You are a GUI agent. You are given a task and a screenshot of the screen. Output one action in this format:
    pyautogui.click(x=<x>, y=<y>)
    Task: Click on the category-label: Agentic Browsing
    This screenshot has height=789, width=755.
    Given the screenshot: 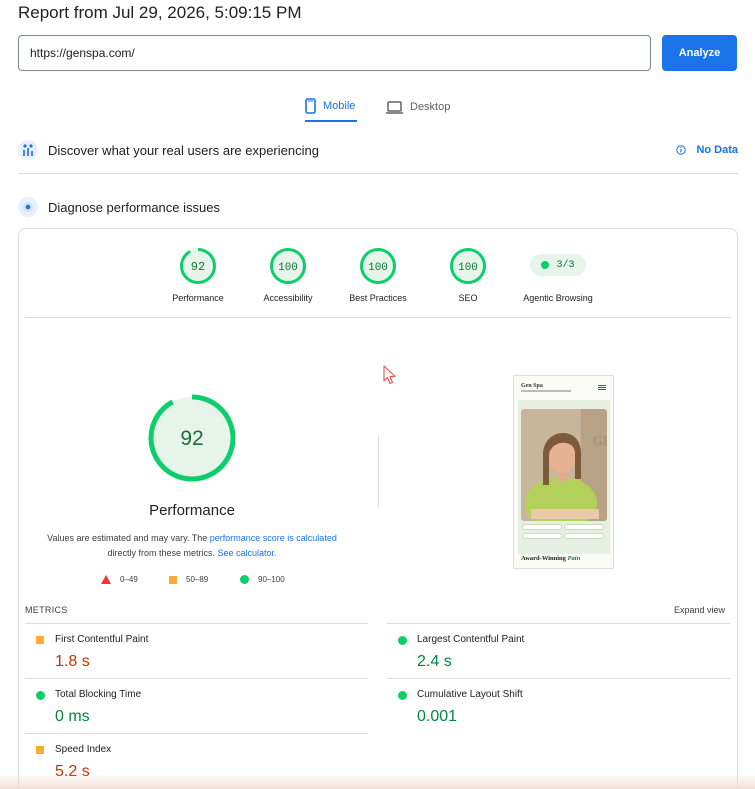 What is the action you would take?
    pyautogui.click(x=558, y=298)
    